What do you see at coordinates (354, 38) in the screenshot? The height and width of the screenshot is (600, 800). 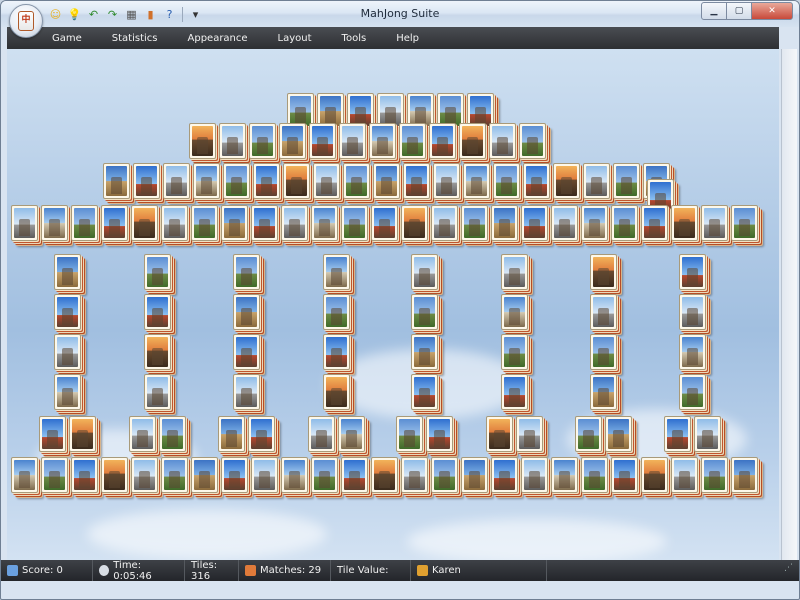 I see `menu-tools: Tools` at bounding box center [354, 38].